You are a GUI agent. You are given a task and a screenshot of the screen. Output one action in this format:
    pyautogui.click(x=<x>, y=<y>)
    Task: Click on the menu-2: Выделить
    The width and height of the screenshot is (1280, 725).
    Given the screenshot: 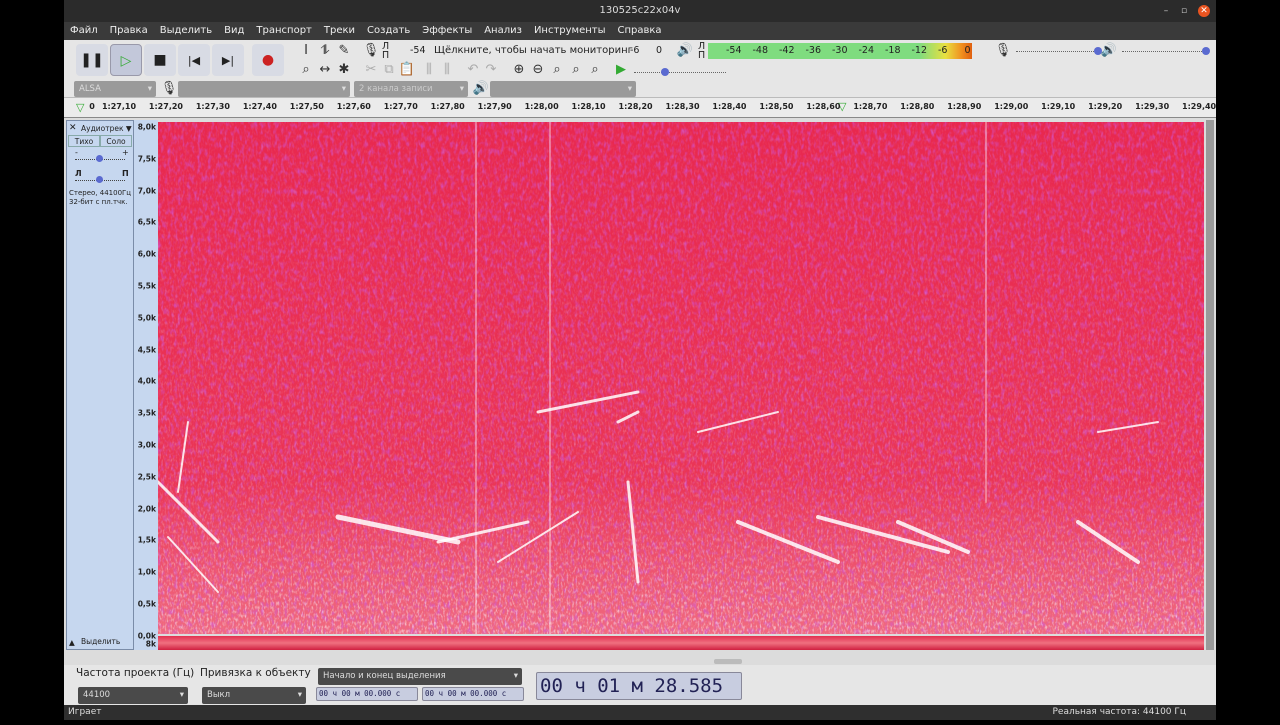 What is the action you would take?
    pyautogui.click(x=186, y=31)
    